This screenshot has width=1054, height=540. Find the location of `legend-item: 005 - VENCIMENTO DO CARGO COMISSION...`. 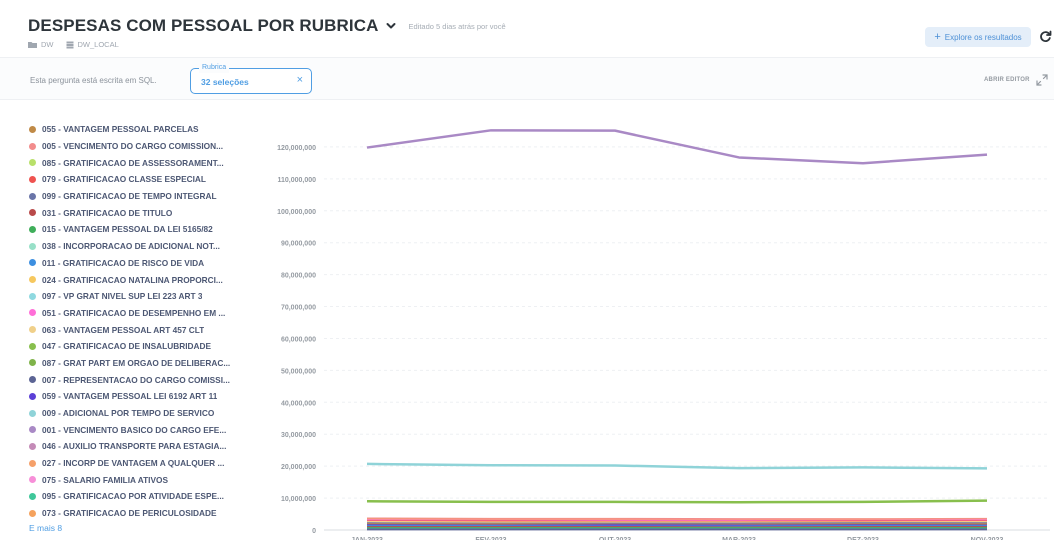

legend-item: 005 - VENCIMENTO DO CARGO COMISSION... is located at coordinates (144, 146).